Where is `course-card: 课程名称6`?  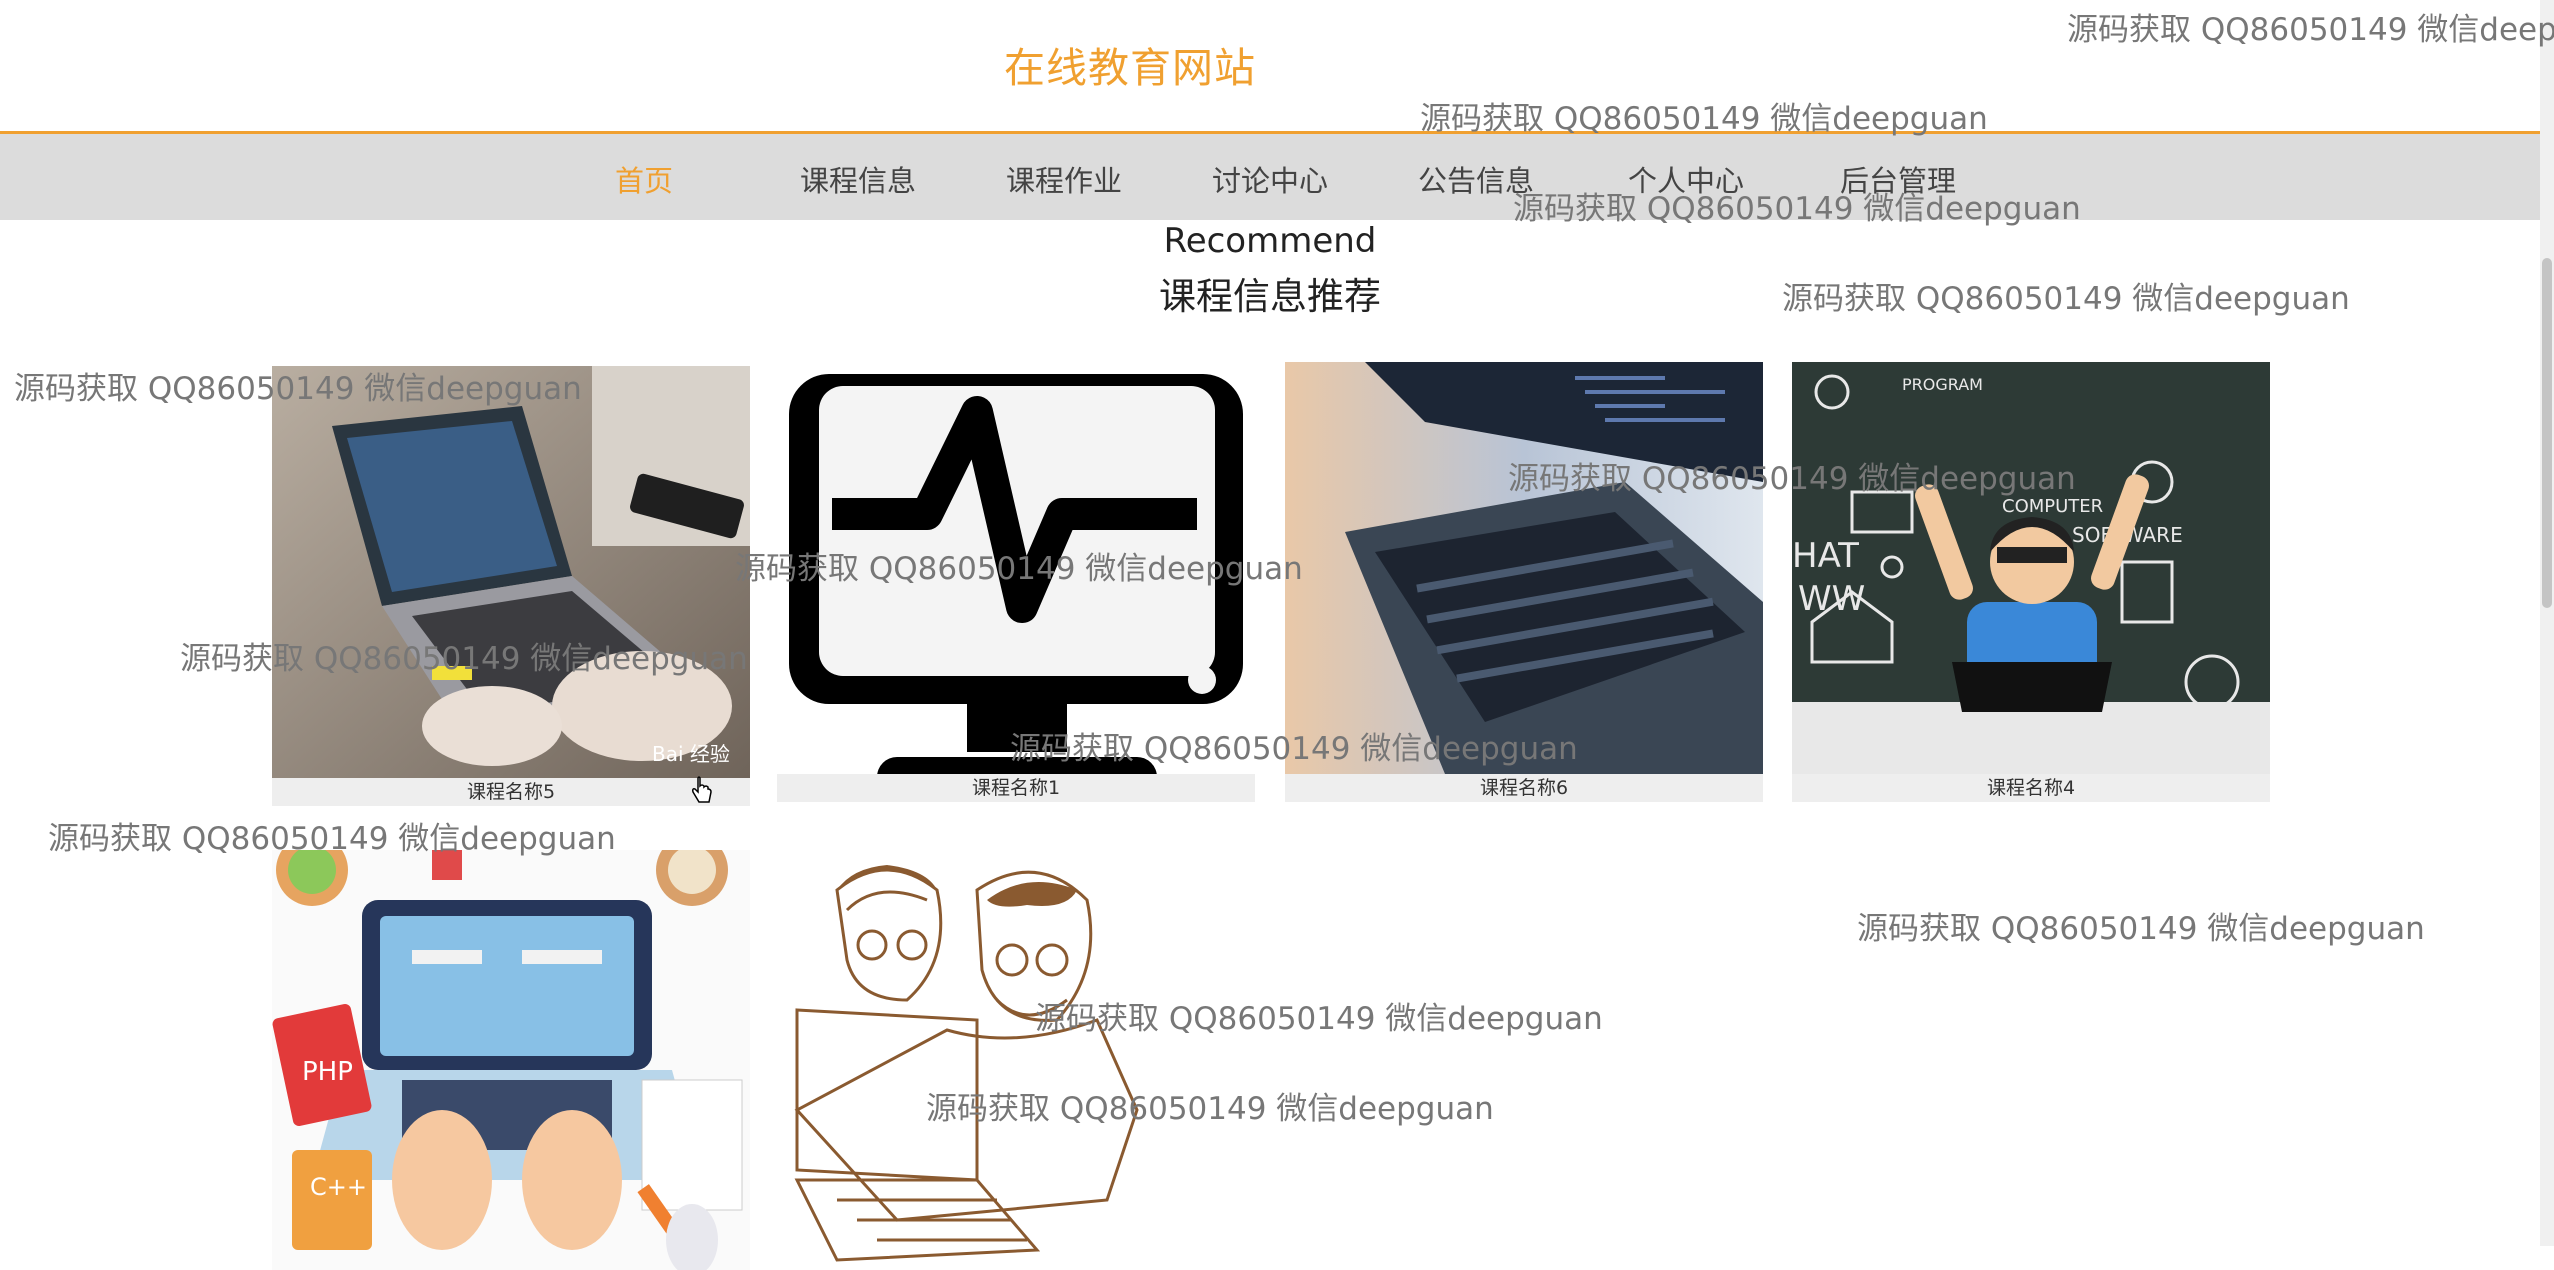 course-card: 课程名称6 is located at coordinates (1524, 582).